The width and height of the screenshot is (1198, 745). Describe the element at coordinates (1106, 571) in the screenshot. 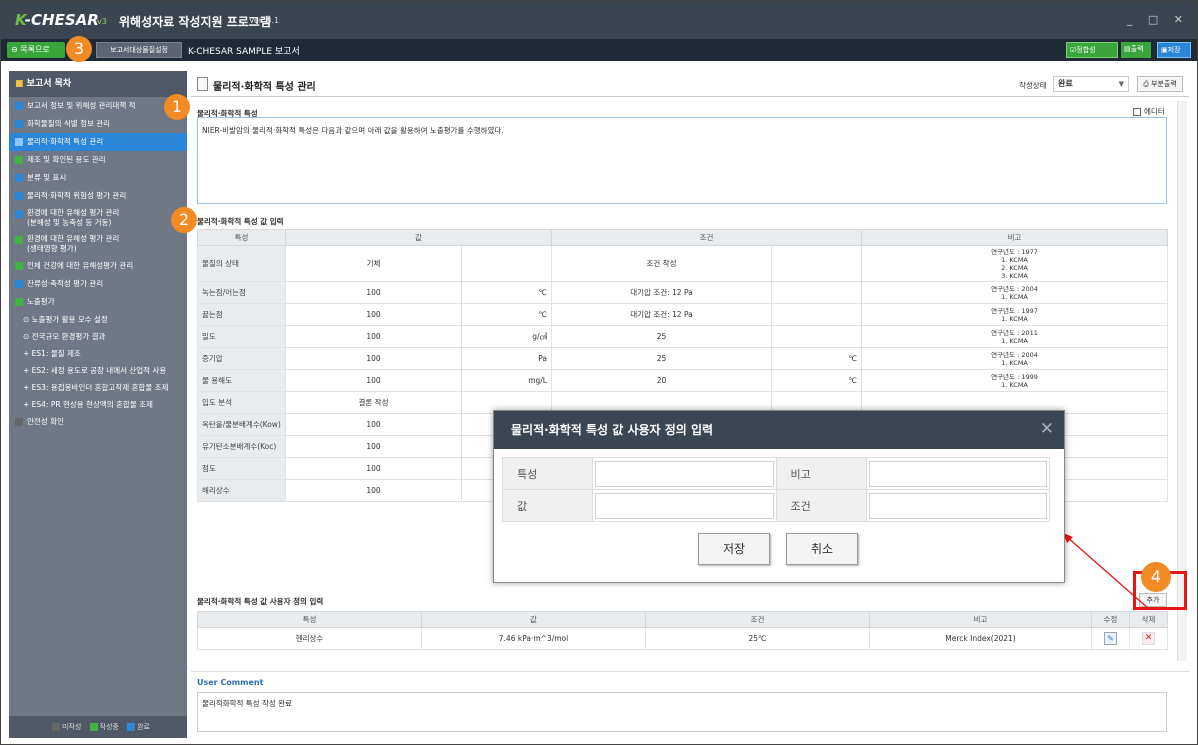

I see `annotation-arrow` at that location.